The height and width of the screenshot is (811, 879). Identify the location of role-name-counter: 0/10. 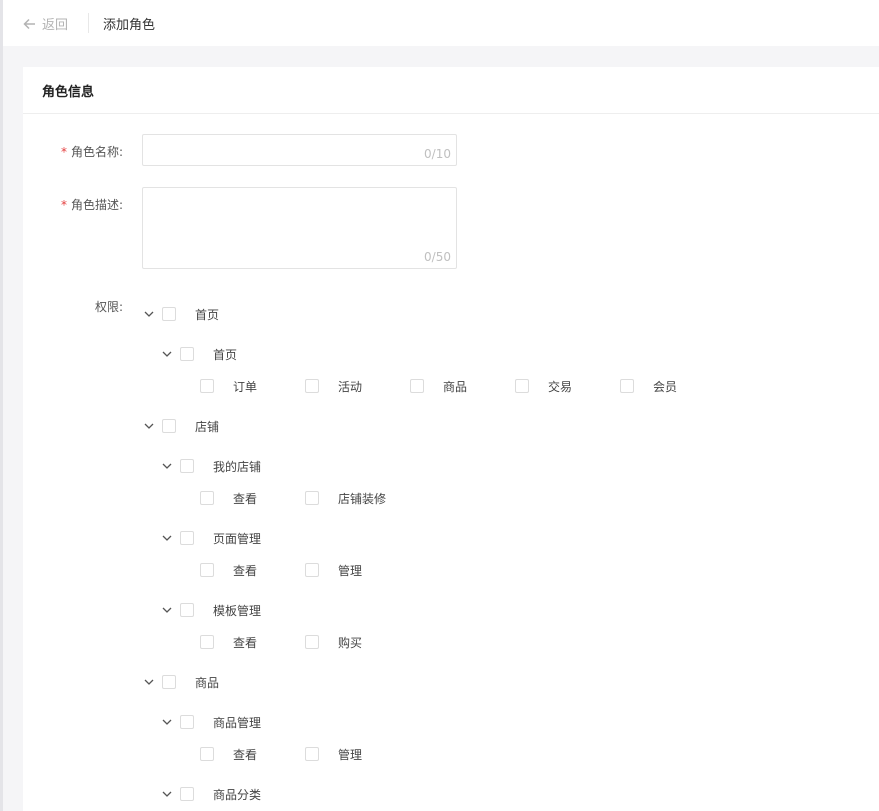
(437, 154).